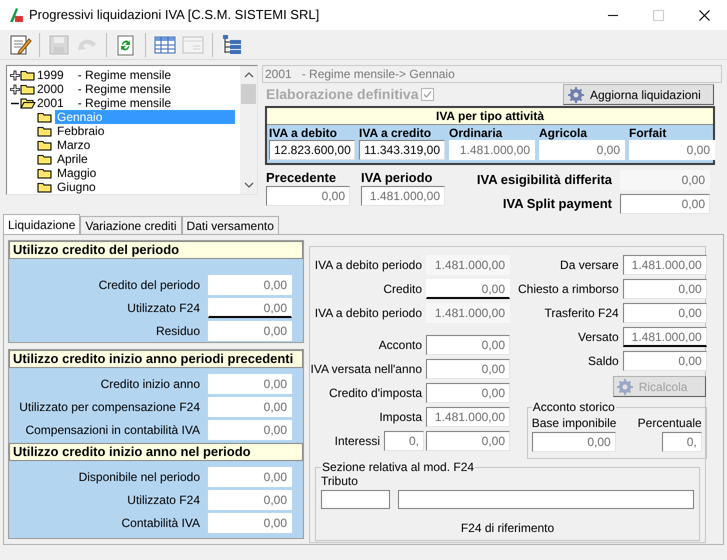 The width and height of the screenshot is (727, 560). I want to click on field-label: IVA versata nell'anno, so click(366, 369).